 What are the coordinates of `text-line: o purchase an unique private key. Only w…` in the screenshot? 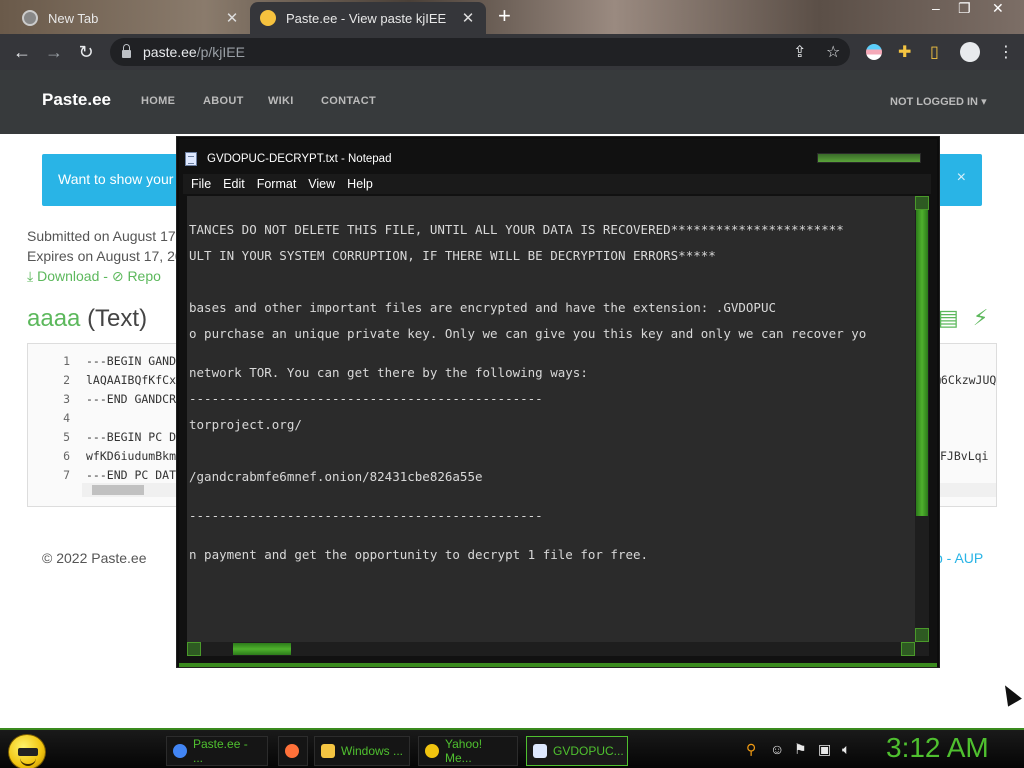 It's located at (528, 333).